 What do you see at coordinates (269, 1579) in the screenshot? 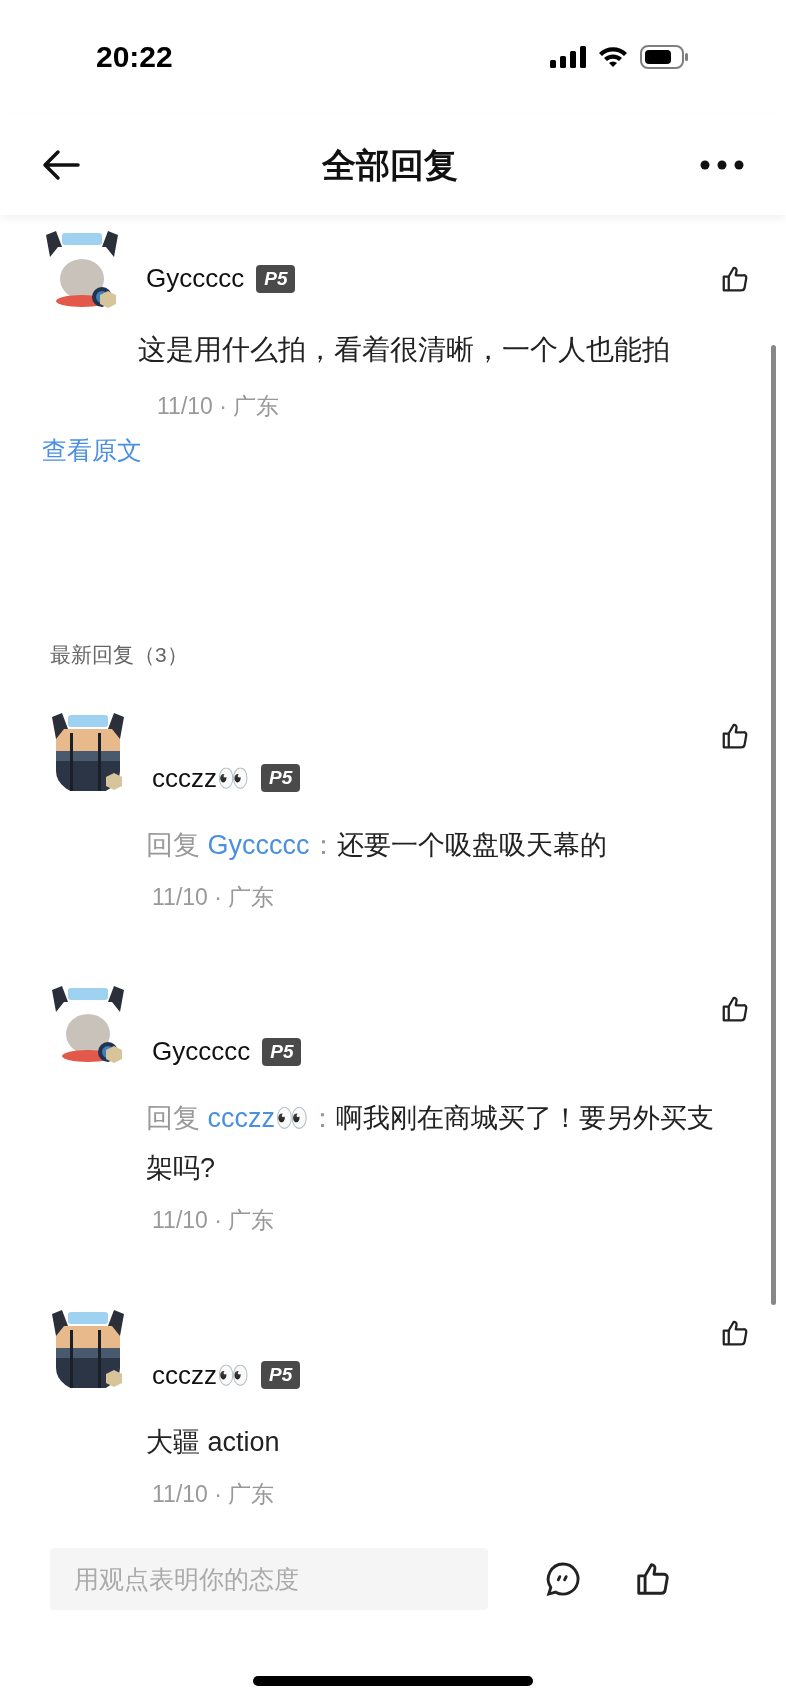
I see `comment-input: 用观点表明你的态度` at bounding box center [269, 1579].